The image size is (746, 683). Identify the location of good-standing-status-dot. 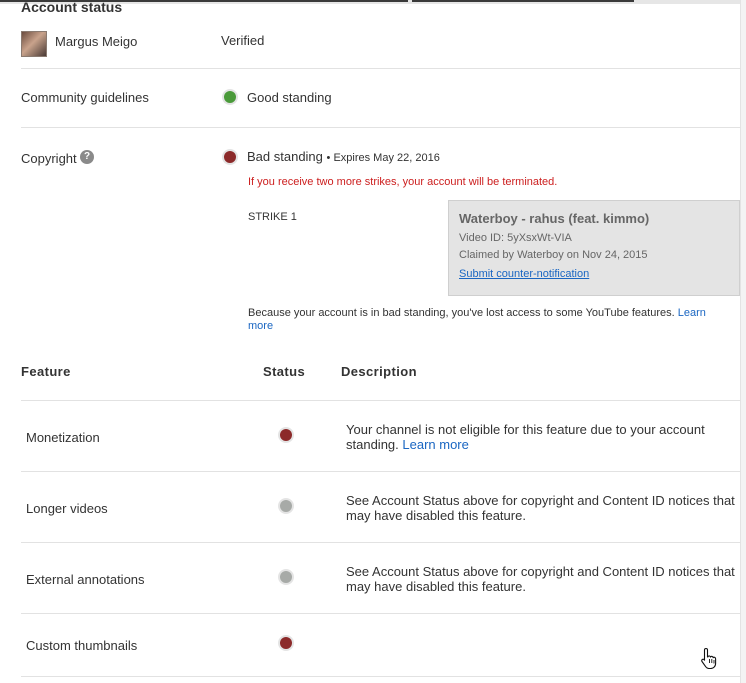
(230, 97).